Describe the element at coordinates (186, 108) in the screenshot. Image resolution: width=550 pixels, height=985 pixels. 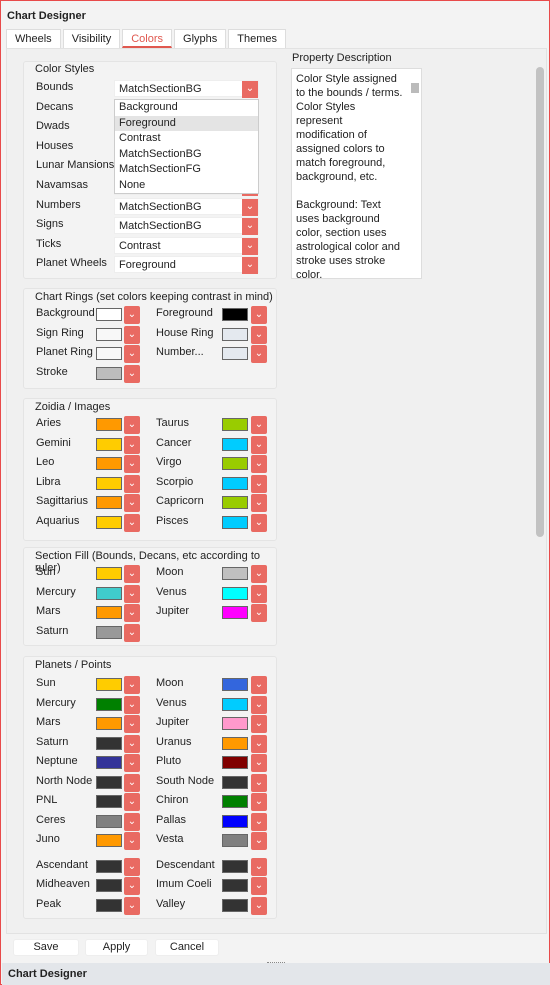
I see `dropdown-option: Background` at that location.